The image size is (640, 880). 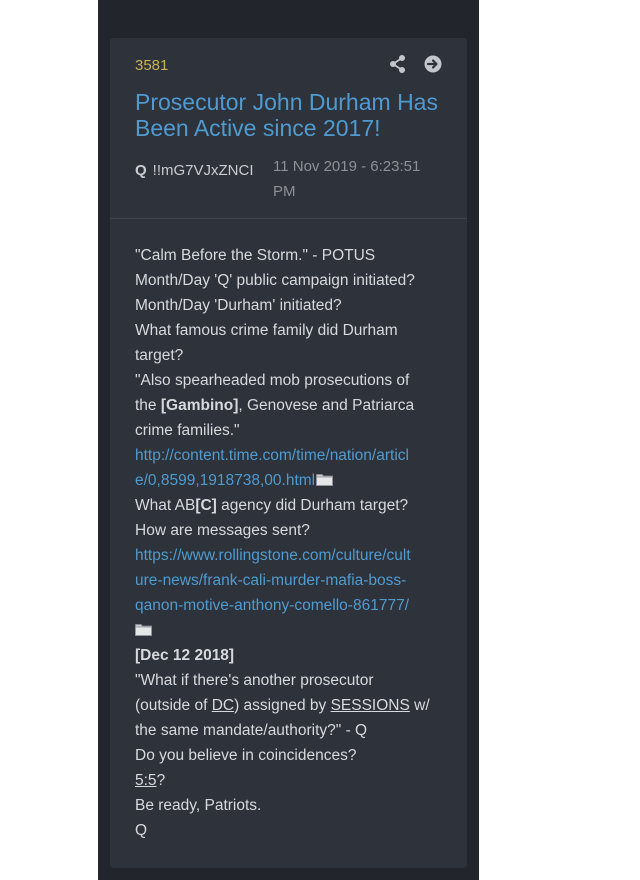 What do you see at coordinates (198, 805) in the screenshot?
I see `body-line: Be ready, Patriots.` at bounding box center [198, 805].